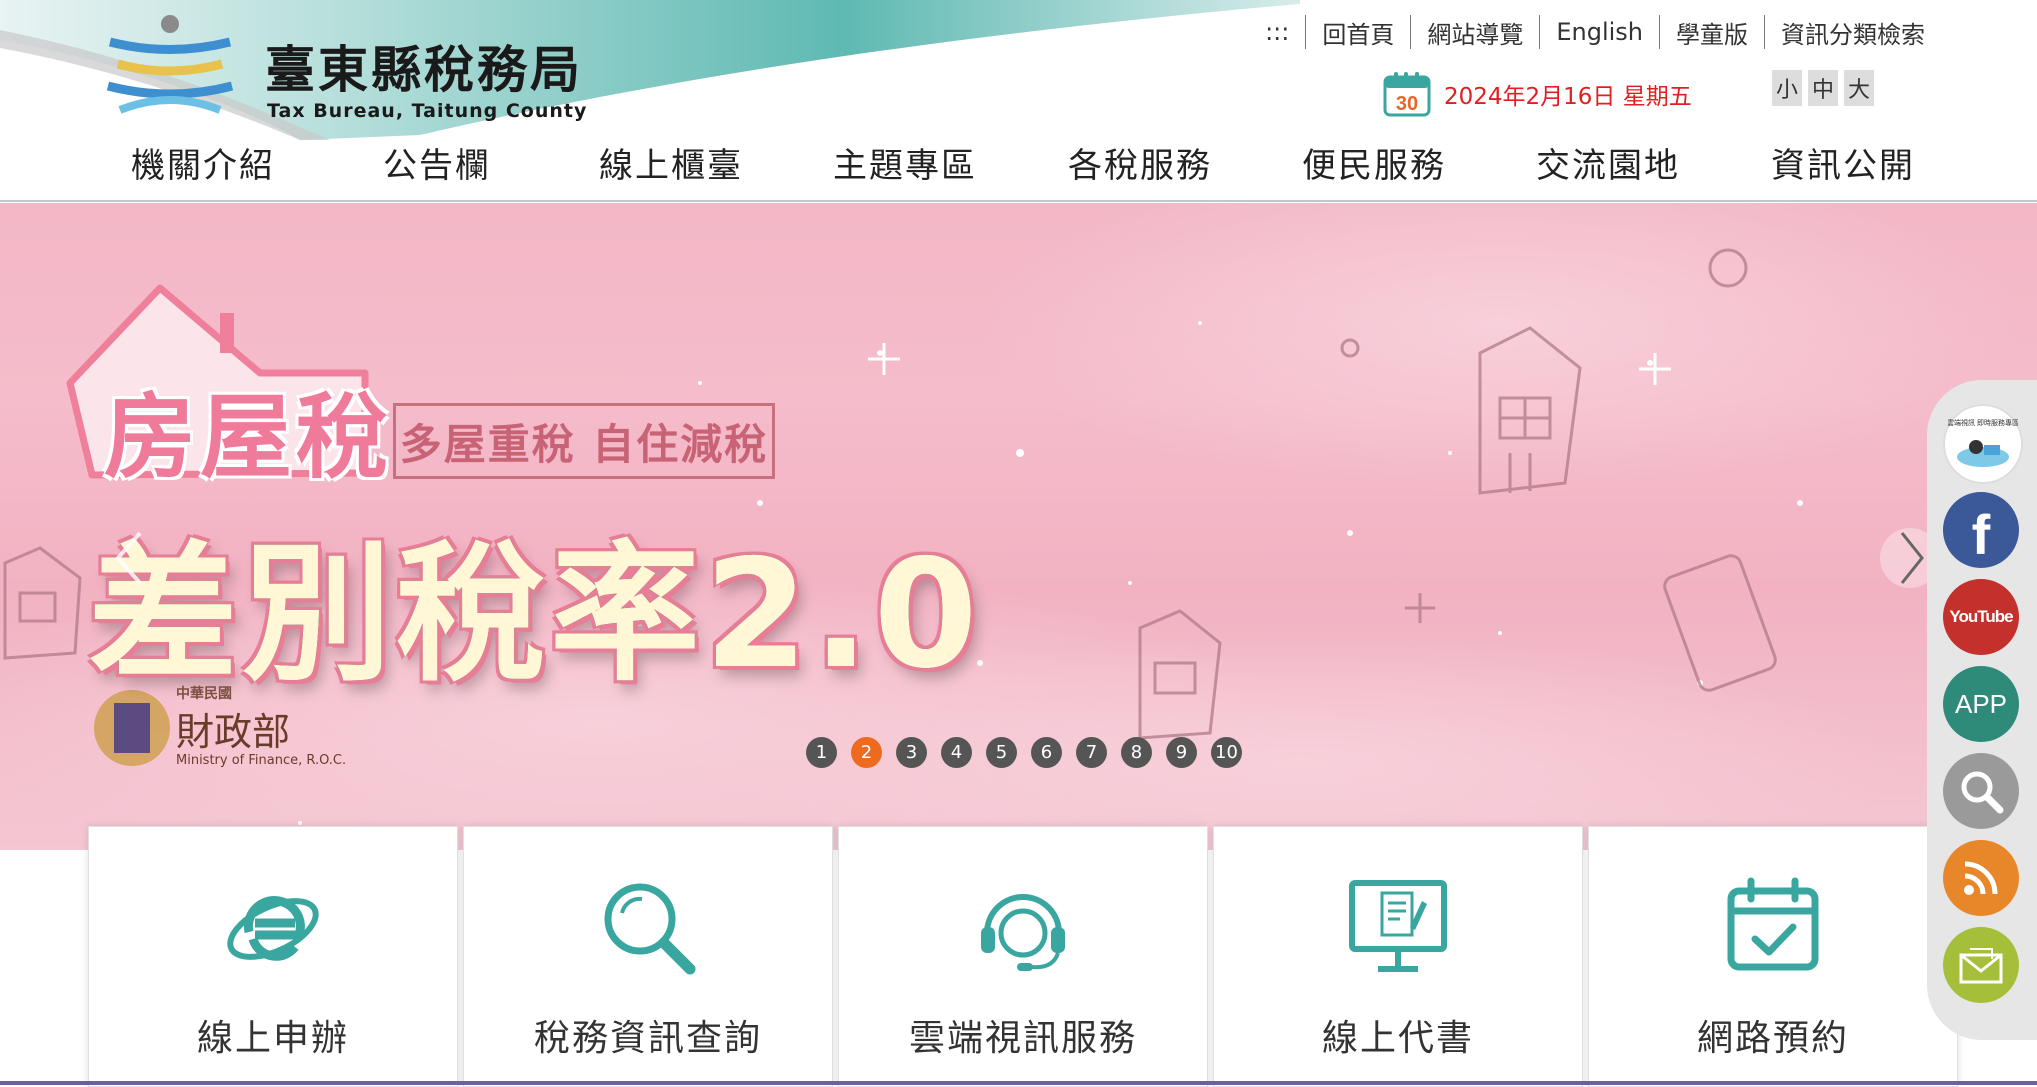 Image resolution: width=2037 pixels, height=1087 pixels. I want to click on rss-icon, so click(1981, 878).